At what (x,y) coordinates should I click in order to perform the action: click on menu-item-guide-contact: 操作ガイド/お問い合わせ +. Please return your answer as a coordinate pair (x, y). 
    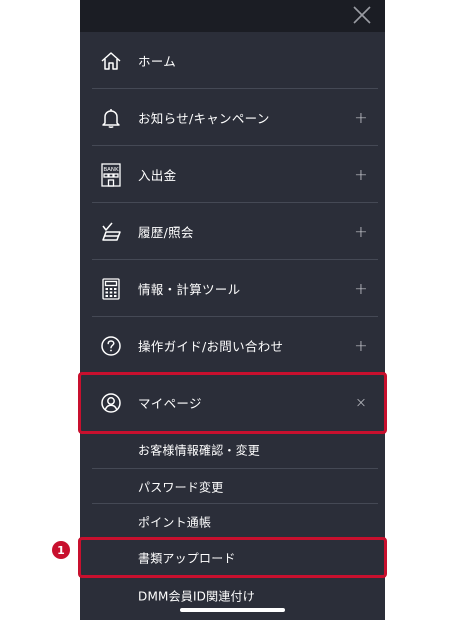
    Looking at the image, I should click on (232, 345).